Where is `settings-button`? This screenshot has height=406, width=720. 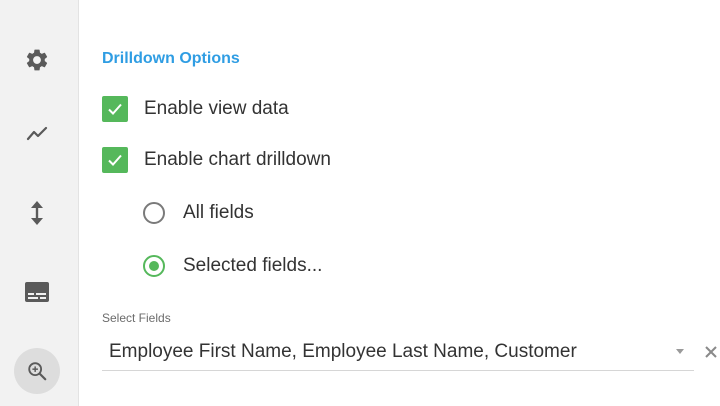 settings-button is located at coordinates (37, 60).